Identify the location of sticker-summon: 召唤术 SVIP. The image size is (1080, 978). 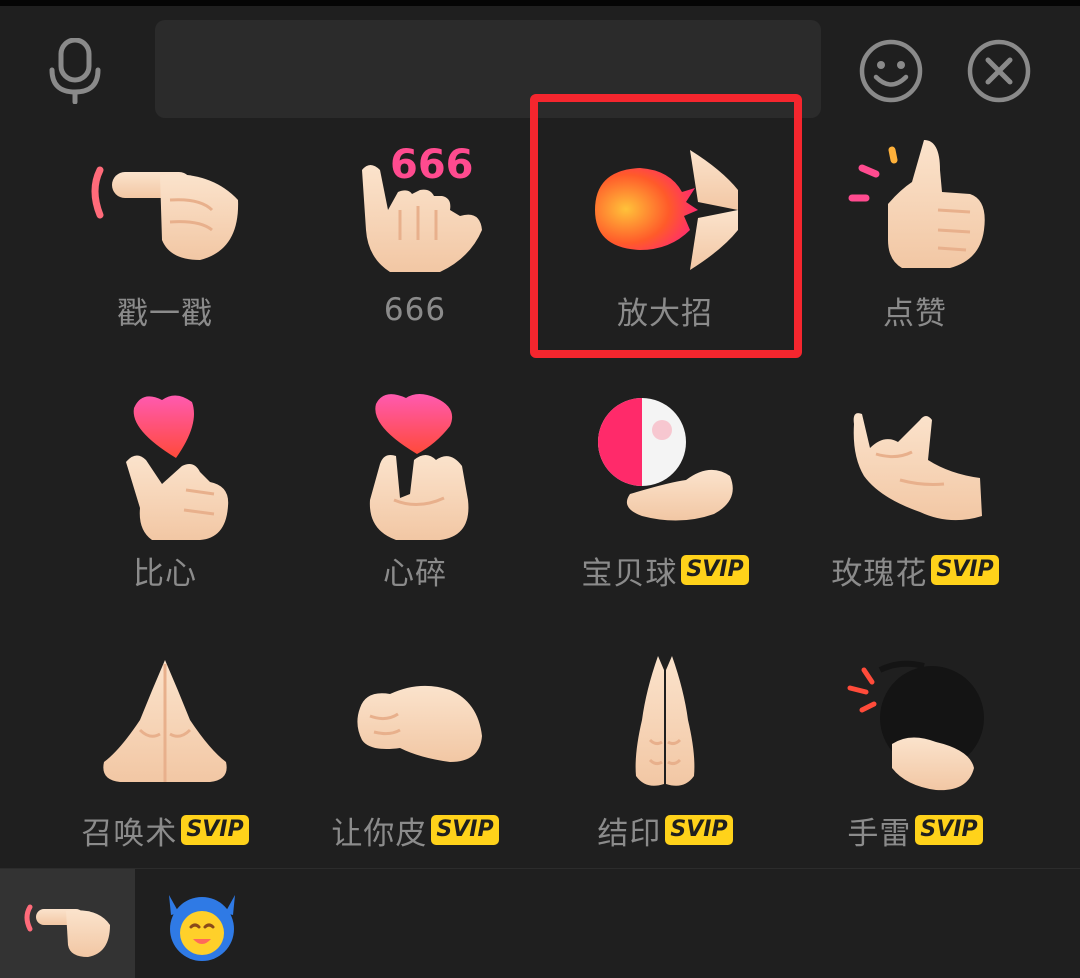
(165, 770).